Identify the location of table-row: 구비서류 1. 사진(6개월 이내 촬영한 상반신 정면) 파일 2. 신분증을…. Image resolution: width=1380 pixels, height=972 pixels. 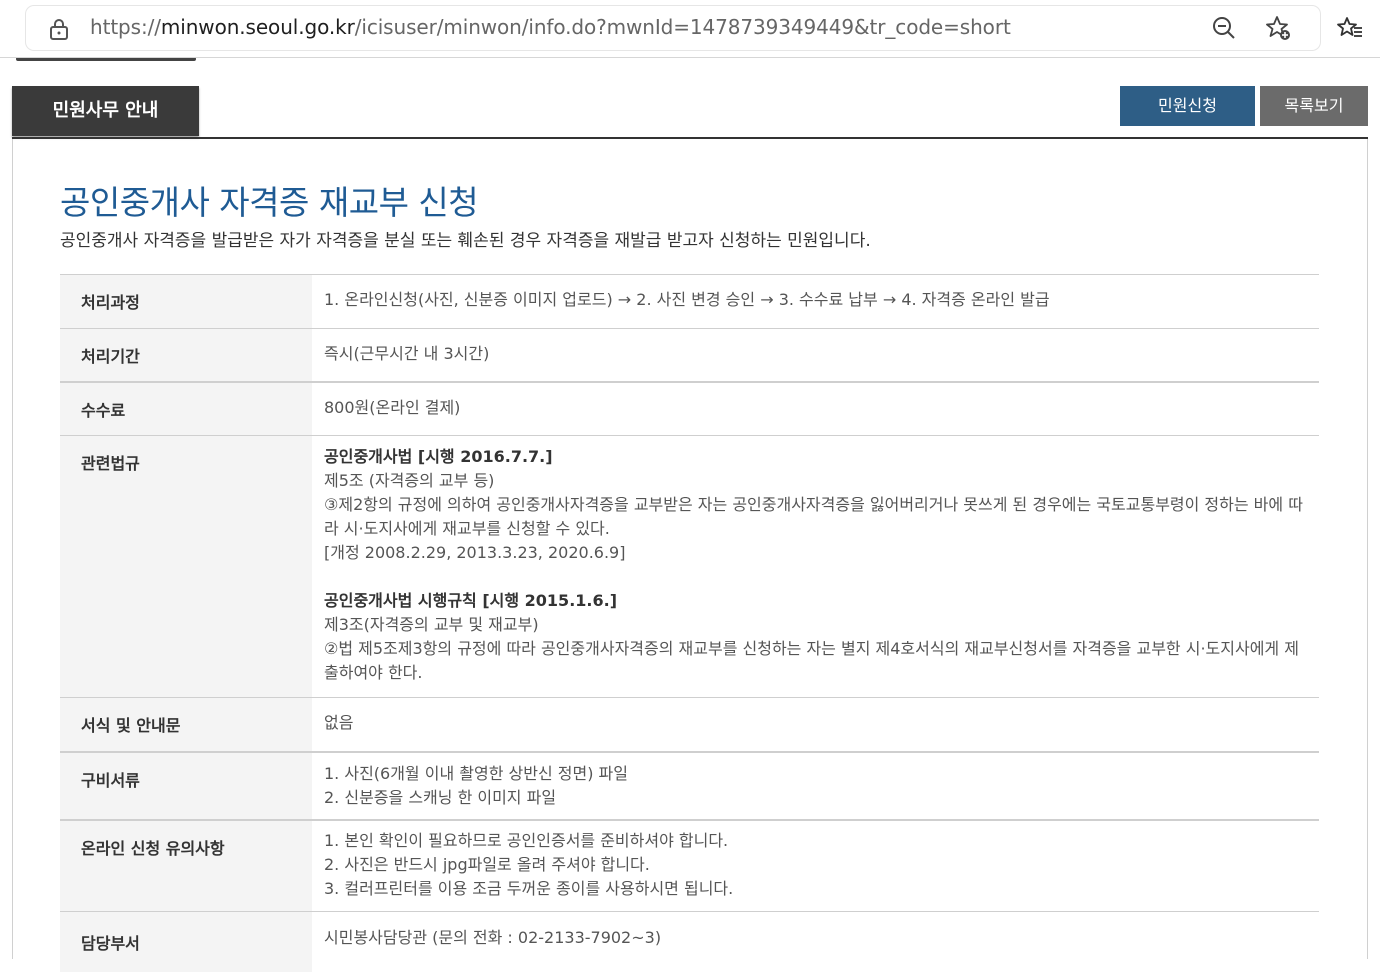
(689, 787).